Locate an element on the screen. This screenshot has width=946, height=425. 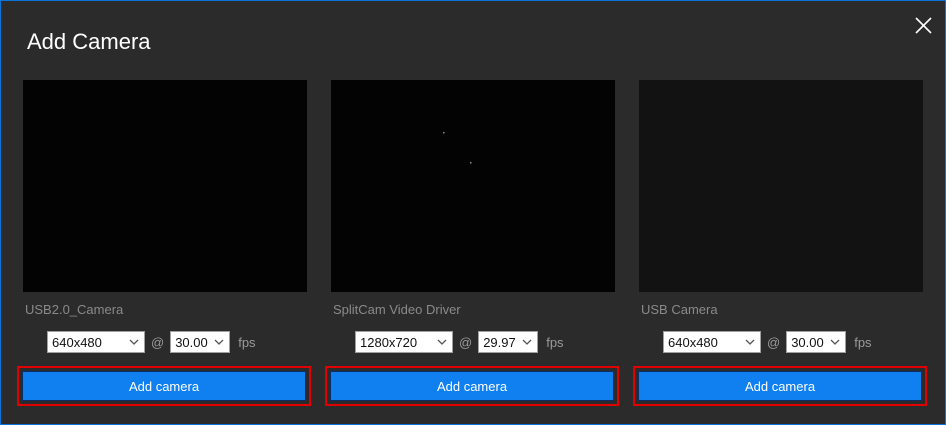
resolution-select: 1280x720 is located at coordinates (404, 342).